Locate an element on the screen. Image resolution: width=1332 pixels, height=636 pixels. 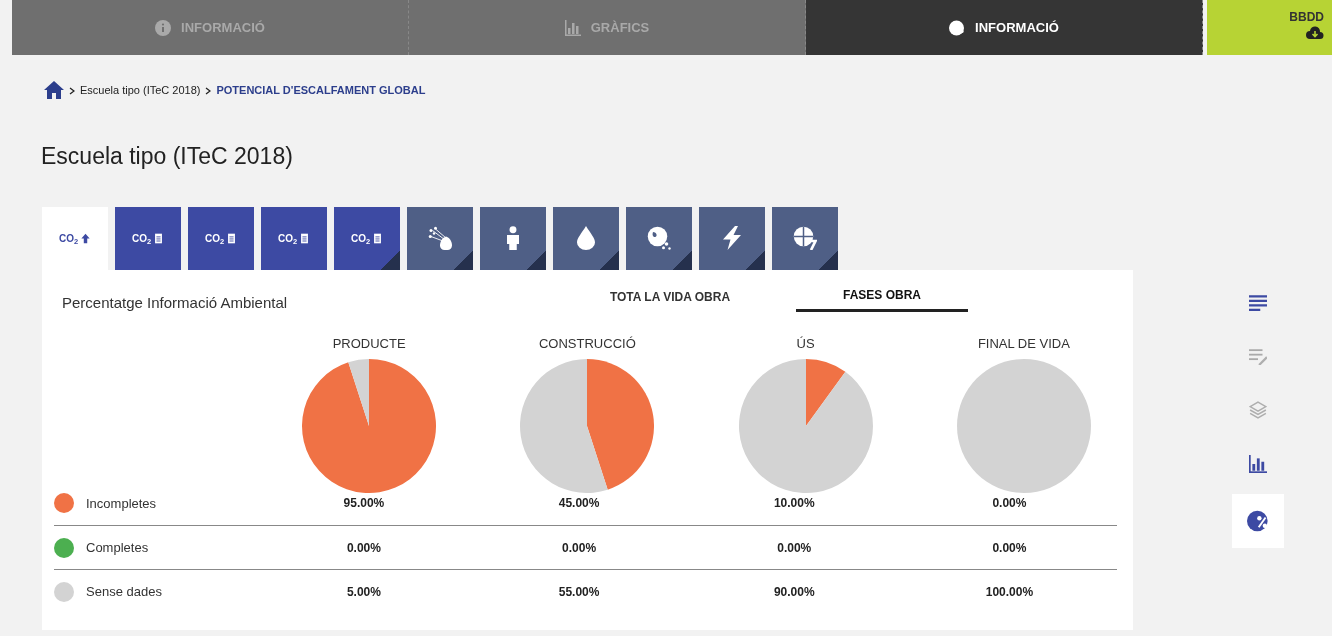
breadcrumb-link: Escuela tipo (ITeC 2018) is located at coordinates (140, 90).